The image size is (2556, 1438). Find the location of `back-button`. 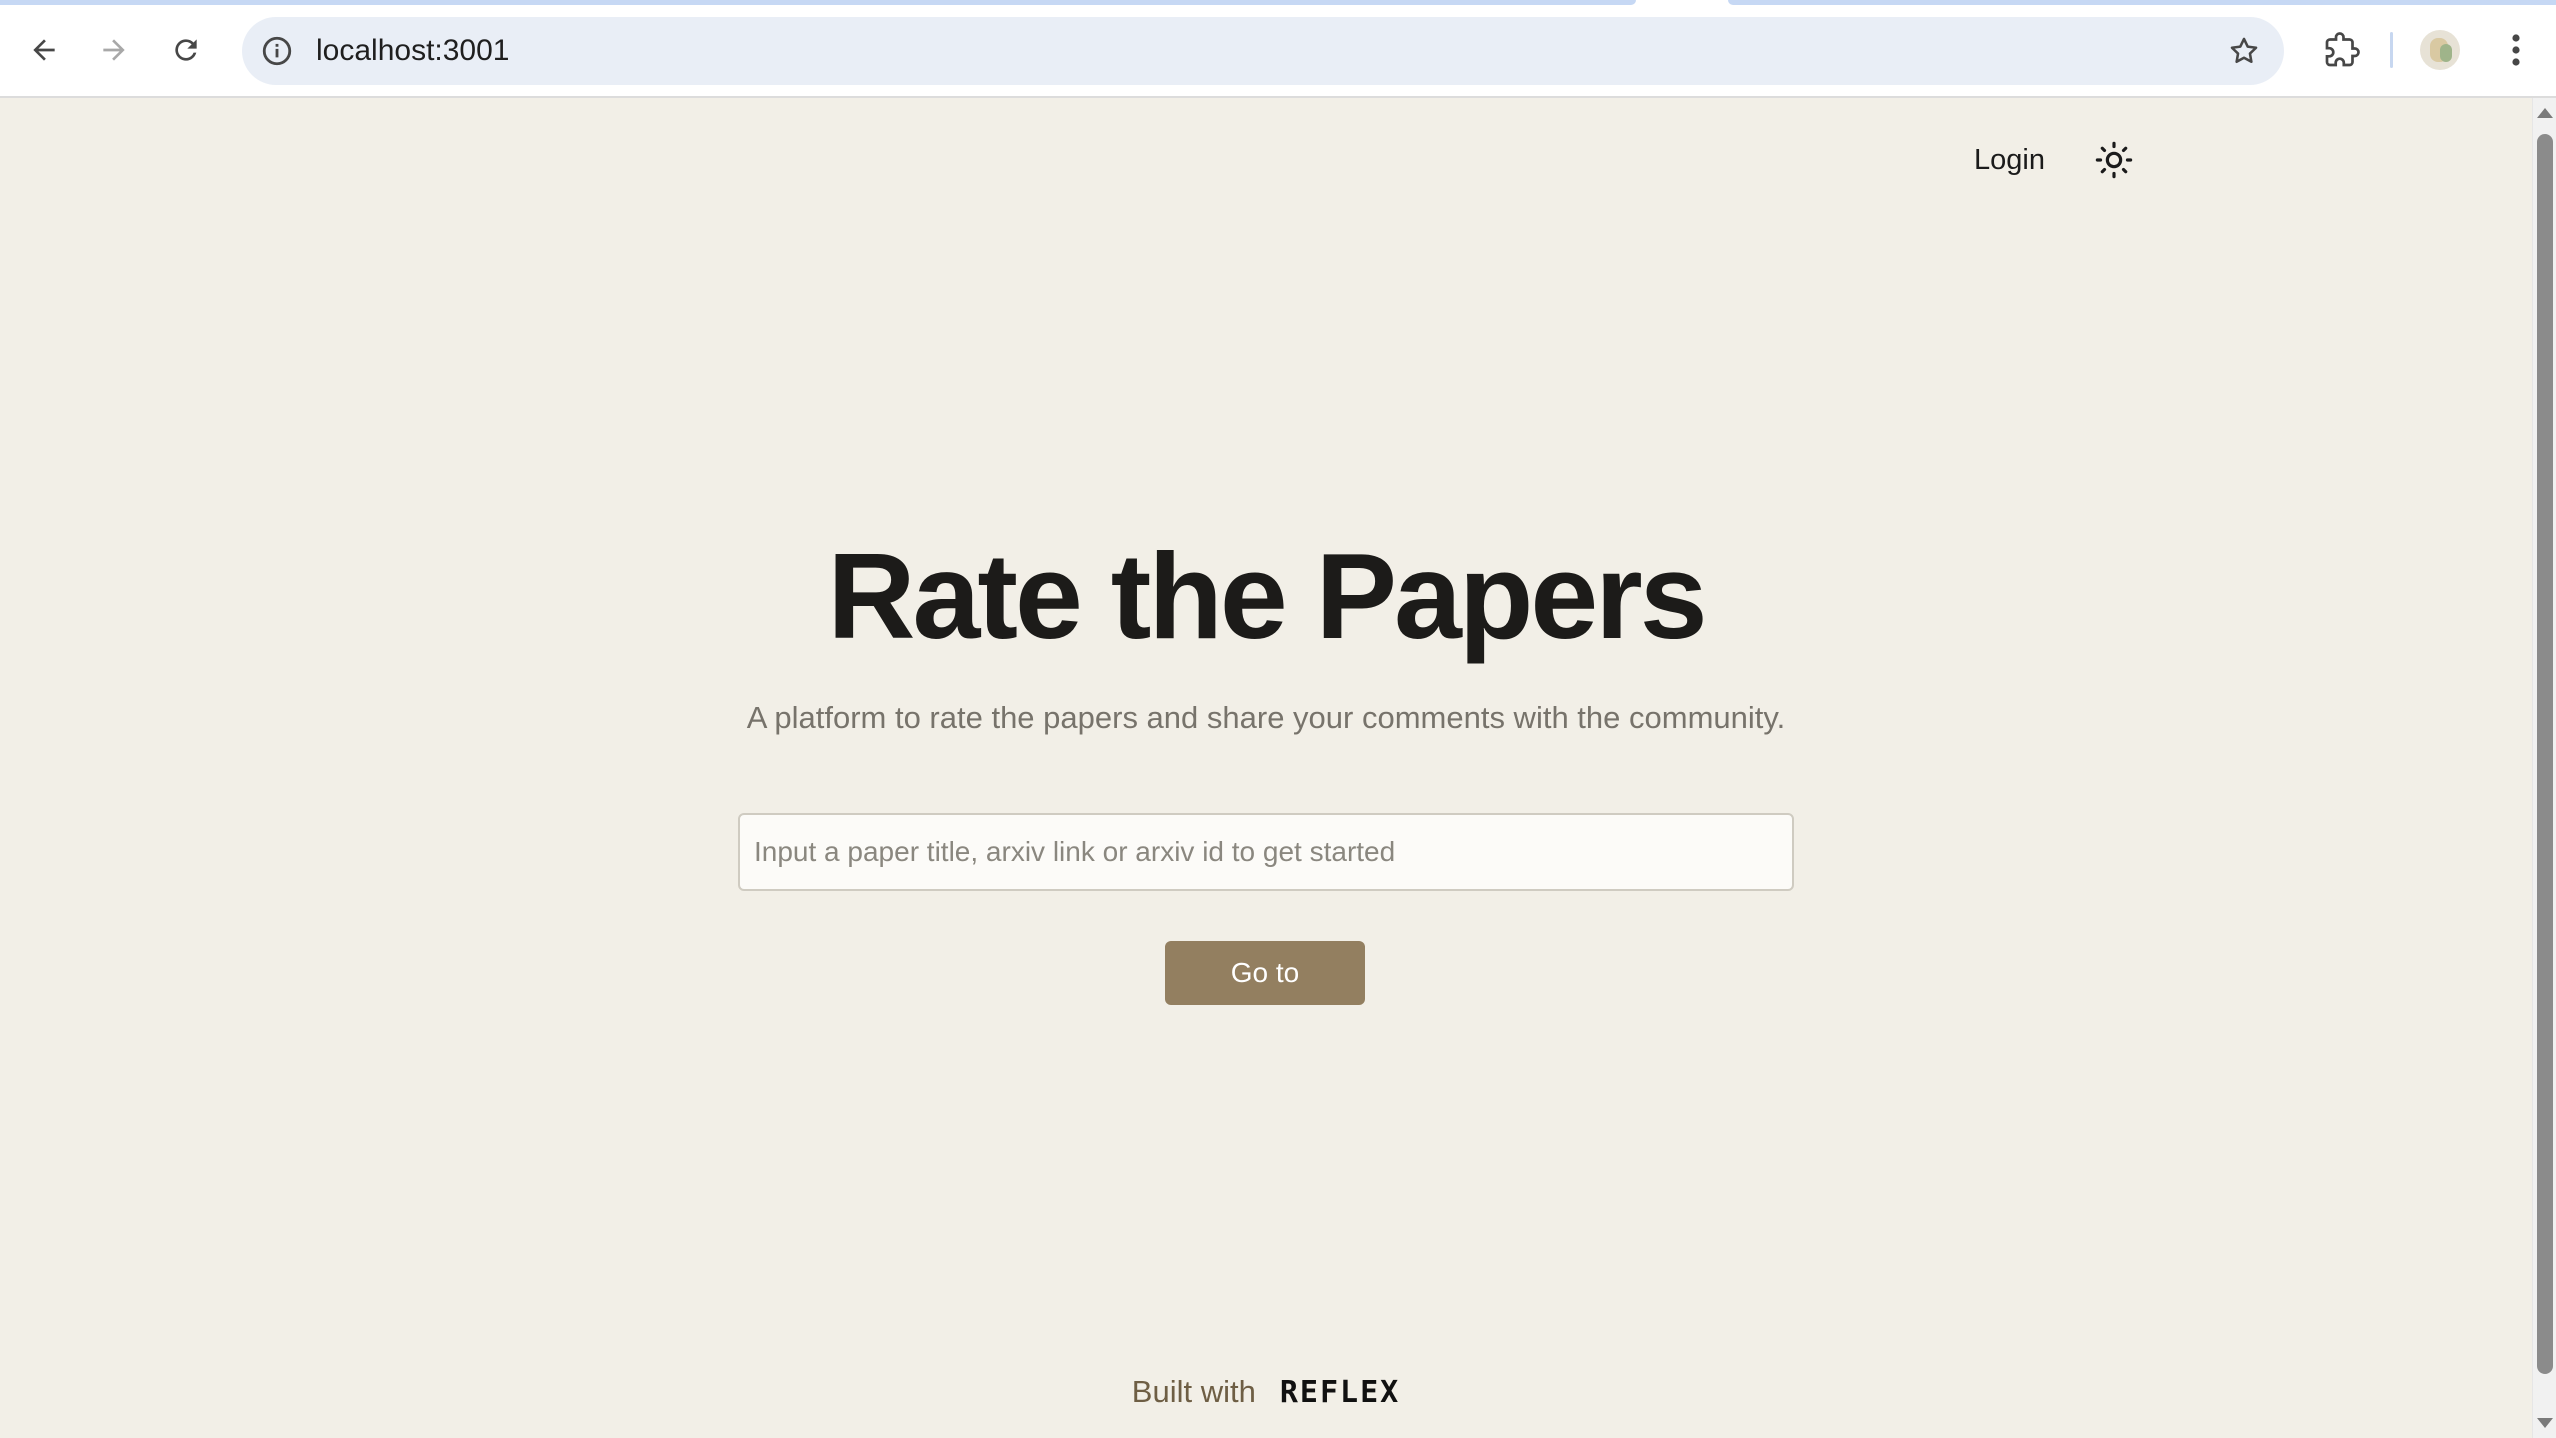

back-button is located at coordinates (44, 50).